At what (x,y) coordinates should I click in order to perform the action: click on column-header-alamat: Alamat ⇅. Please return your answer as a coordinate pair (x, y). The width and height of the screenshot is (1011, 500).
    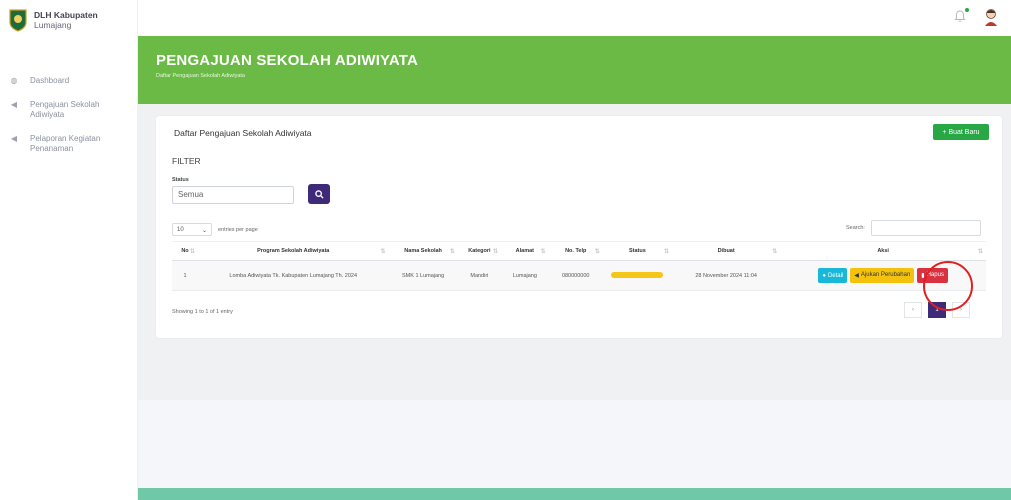
    Looking at the image, I should click on (525, 251).